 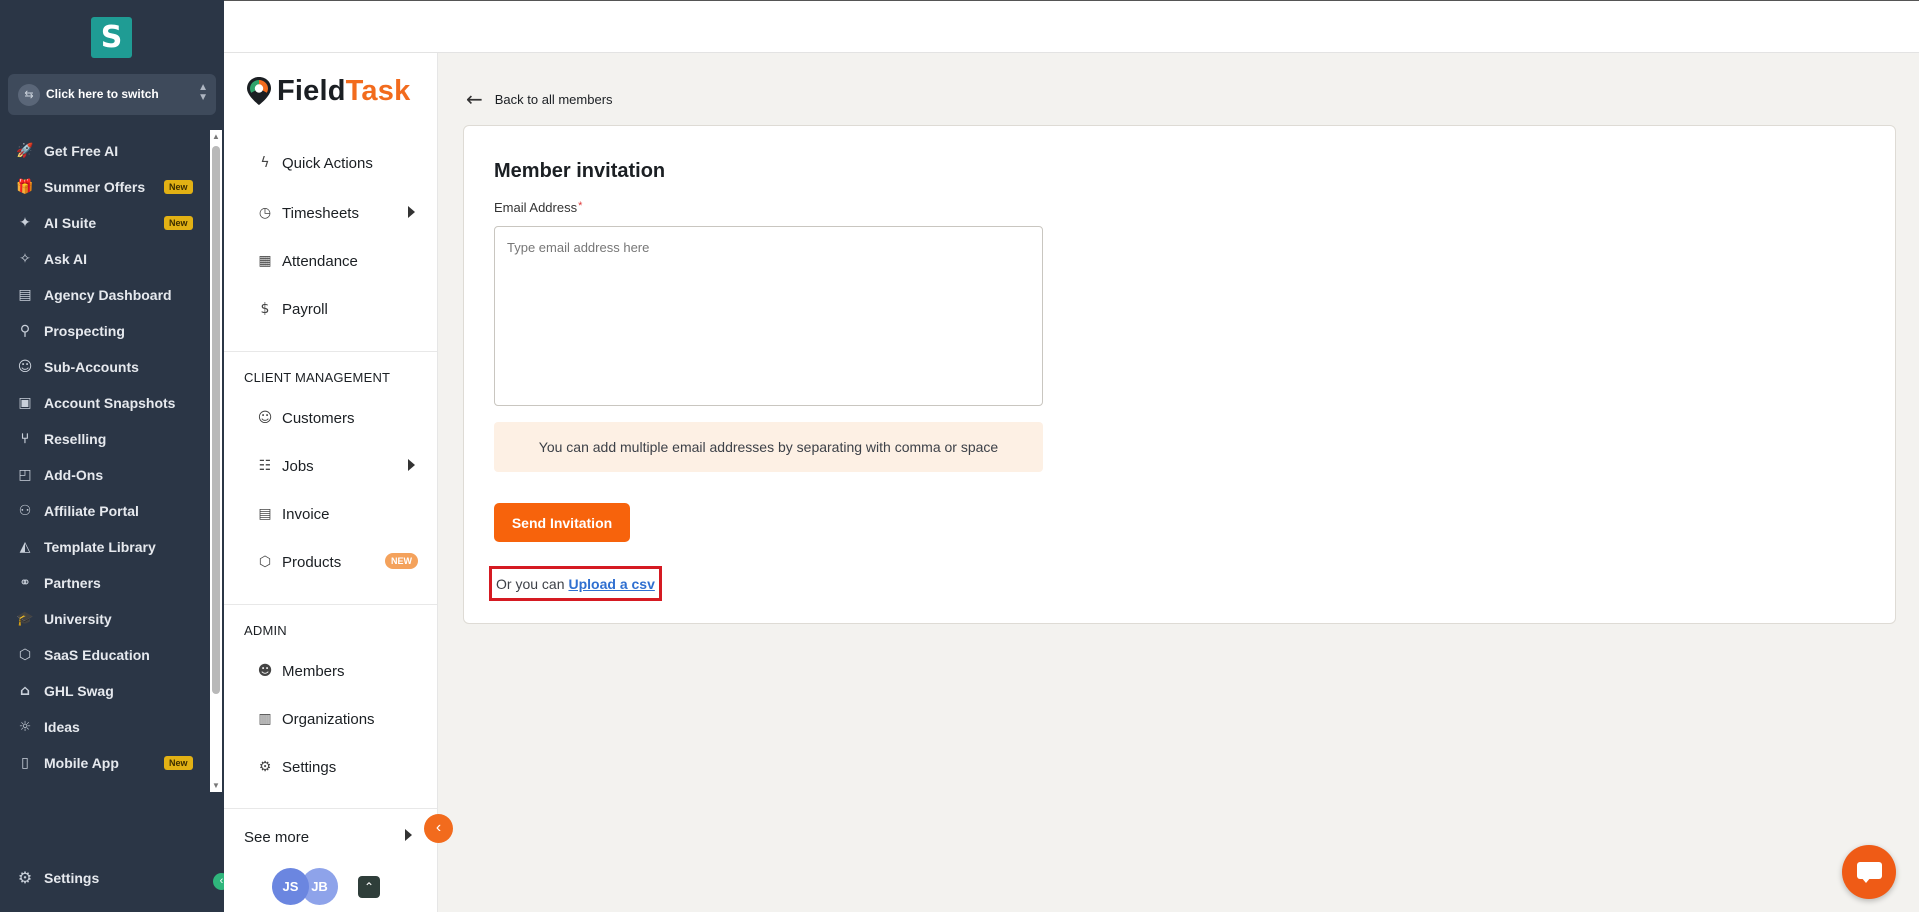 I want to click on nav-quick-actions: ϟ Quick Actions, so click(x=346, y=163).